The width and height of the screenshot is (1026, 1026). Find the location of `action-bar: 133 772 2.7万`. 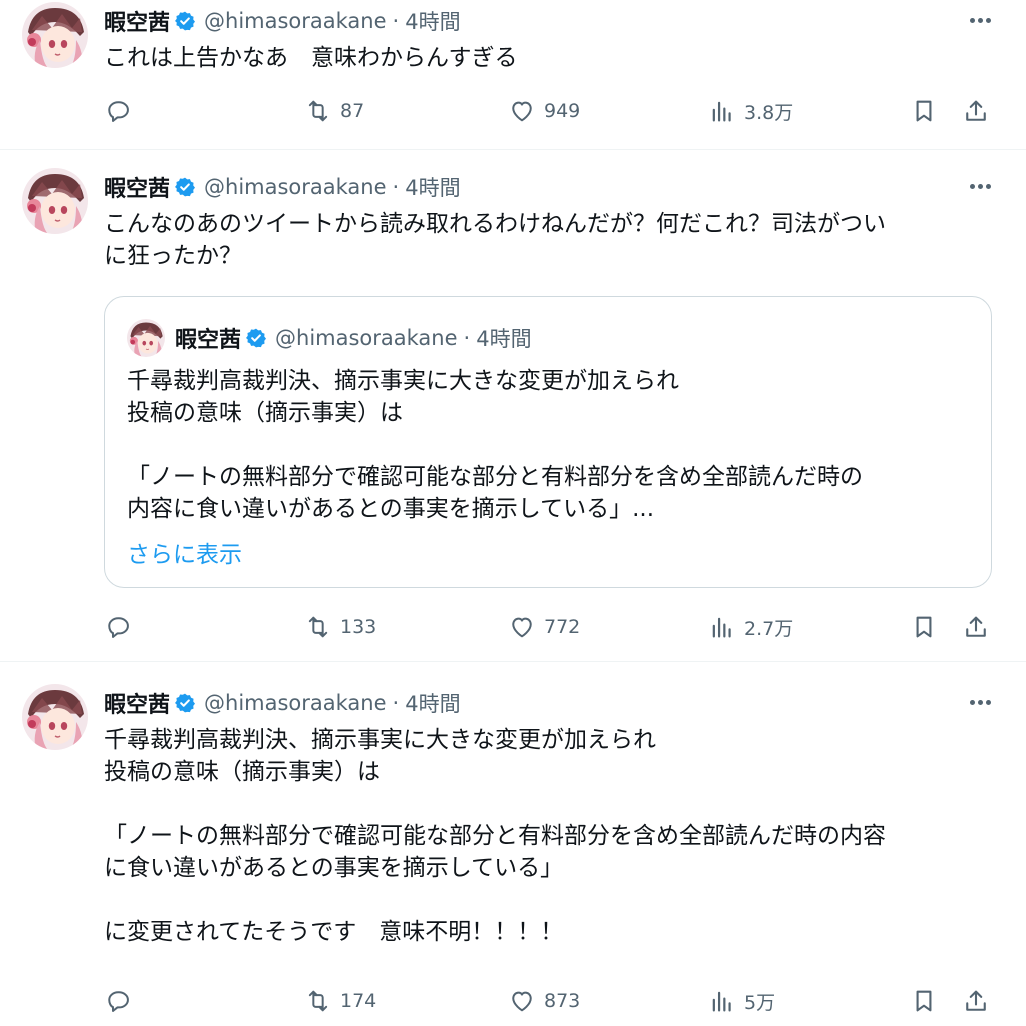

action-bar: 133 772 2.7万 is located at coordinates (554, 627).